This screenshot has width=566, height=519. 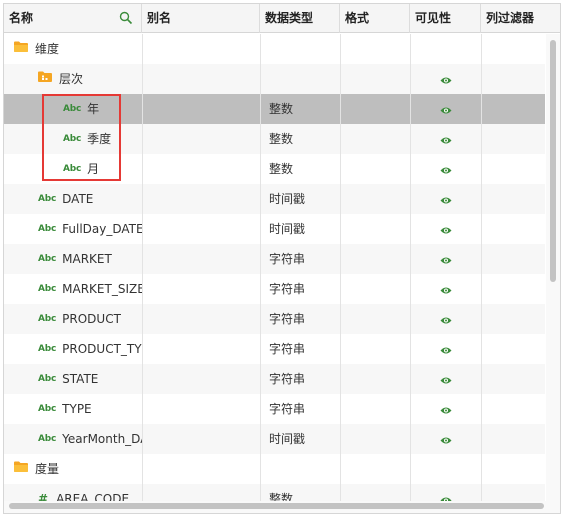 What do you see at coordinates (47, 469) in the screenshot?
I see `field-label: 度量` at bounding box center [47, 469].